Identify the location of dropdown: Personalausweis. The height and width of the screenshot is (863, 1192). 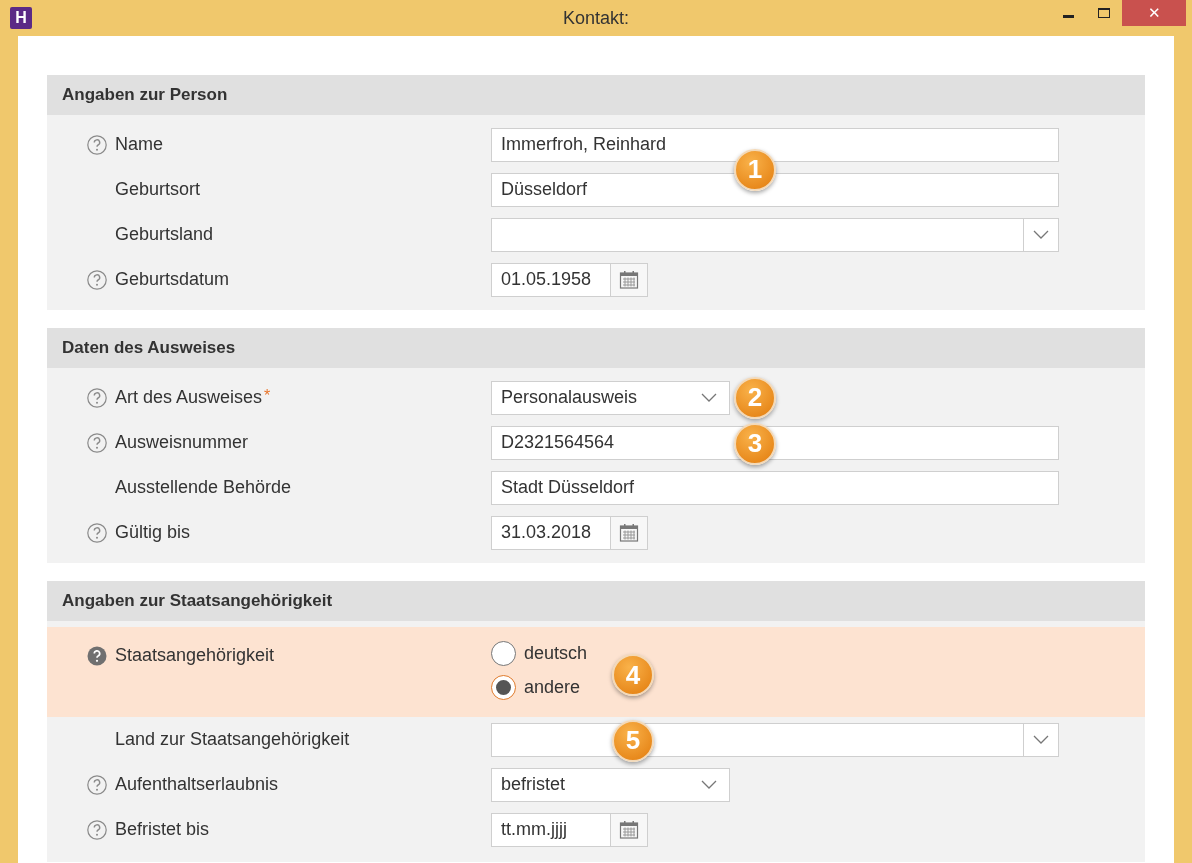
(610, 397).